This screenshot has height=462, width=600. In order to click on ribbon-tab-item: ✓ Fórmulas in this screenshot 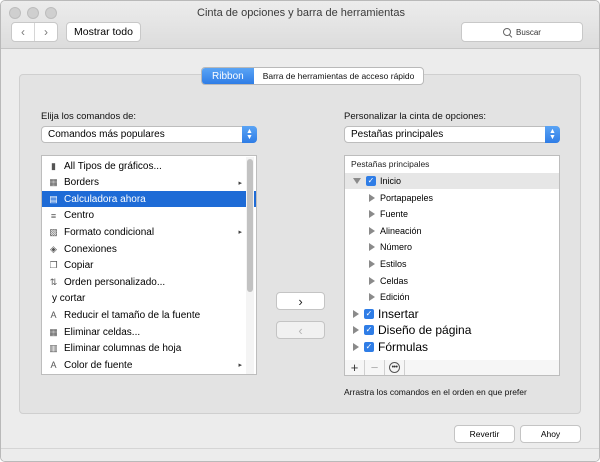, I will do `click(452, 347)`.